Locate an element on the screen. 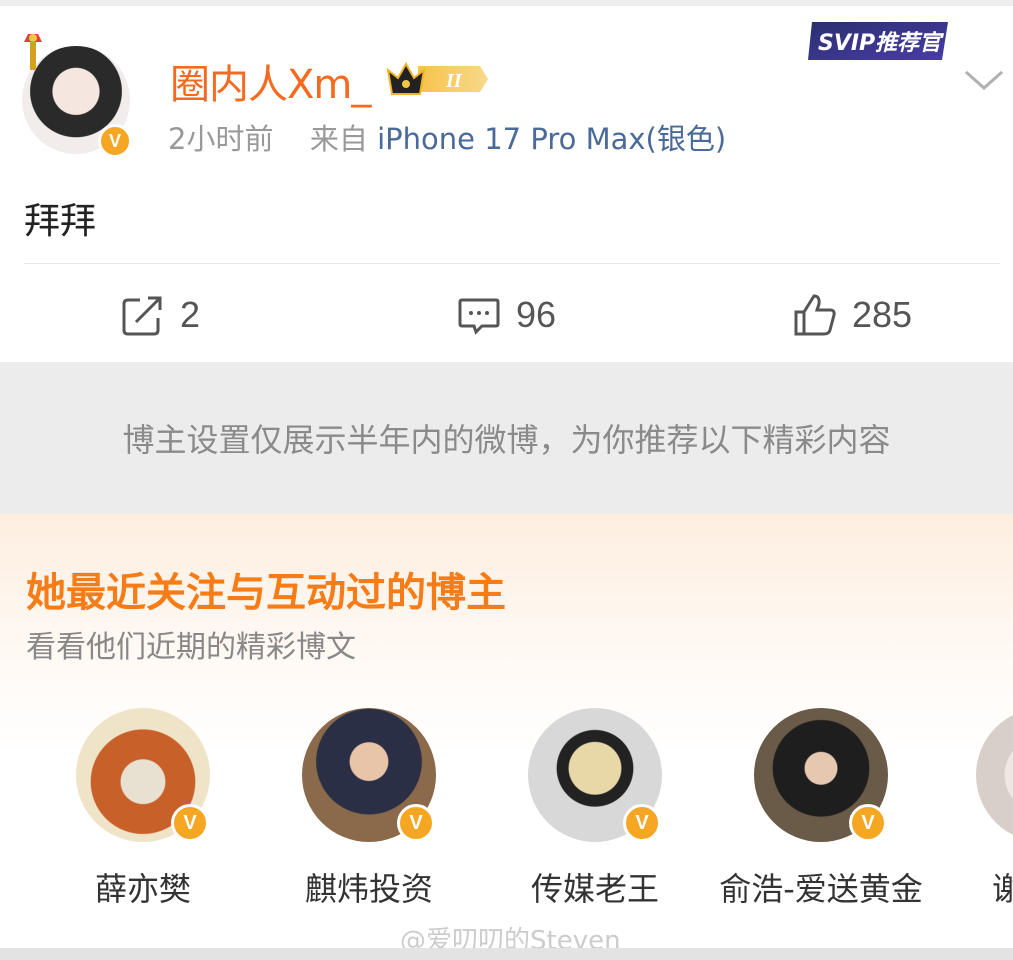 The width and height of the screenshot is (1013, 960). svg-text: II is located at coordinates (454, 81).